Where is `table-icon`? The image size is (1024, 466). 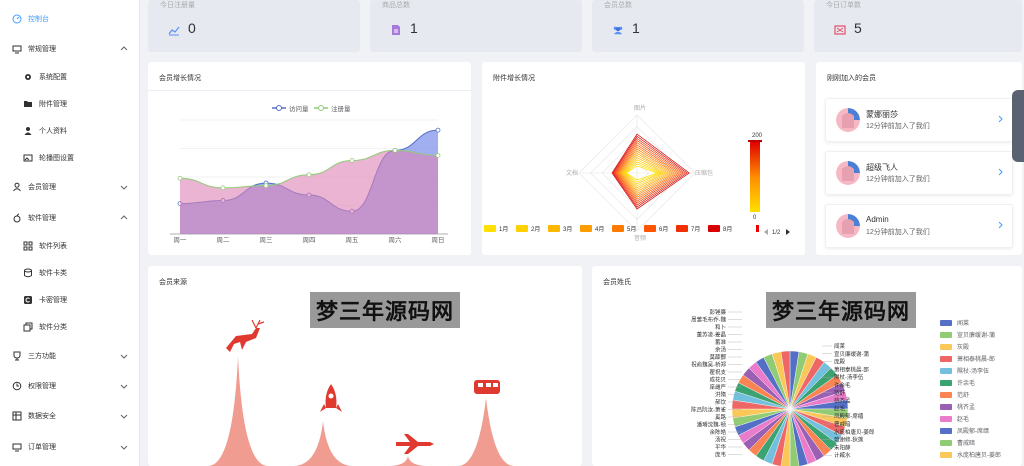
table-icon is located at coordinates (17, 416).